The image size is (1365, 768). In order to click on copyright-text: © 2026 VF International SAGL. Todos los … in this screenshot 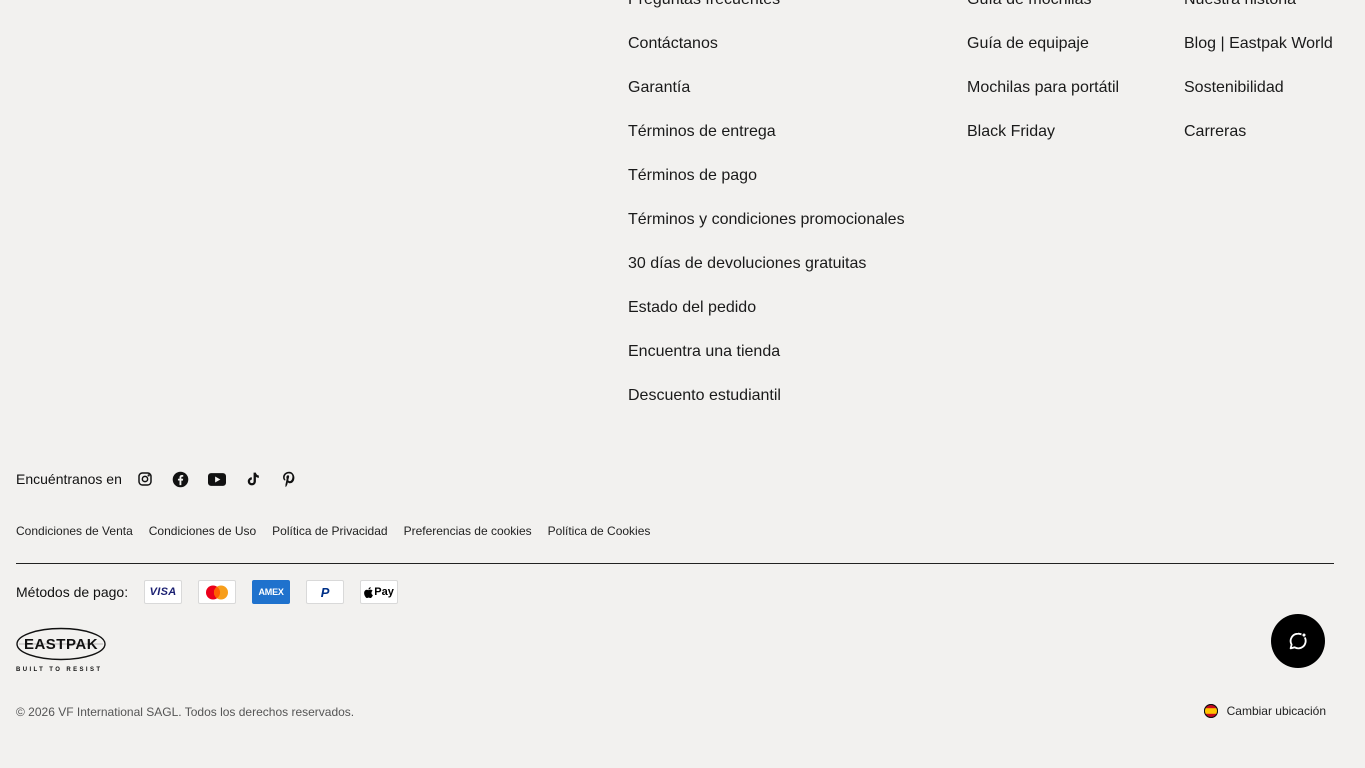, I will do `click(185, 712)`.